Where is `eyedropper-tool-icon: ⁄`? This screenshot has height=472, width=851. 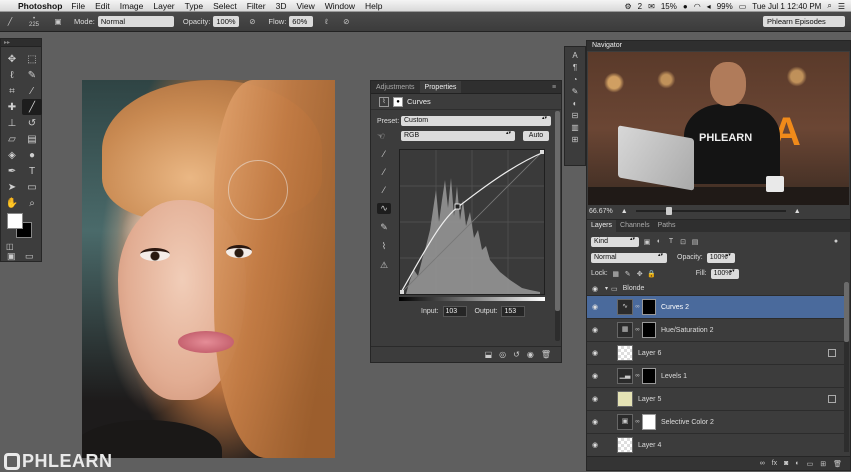 eyedropper-tool-icon: ⁄ is located at coordinates (32, 91).